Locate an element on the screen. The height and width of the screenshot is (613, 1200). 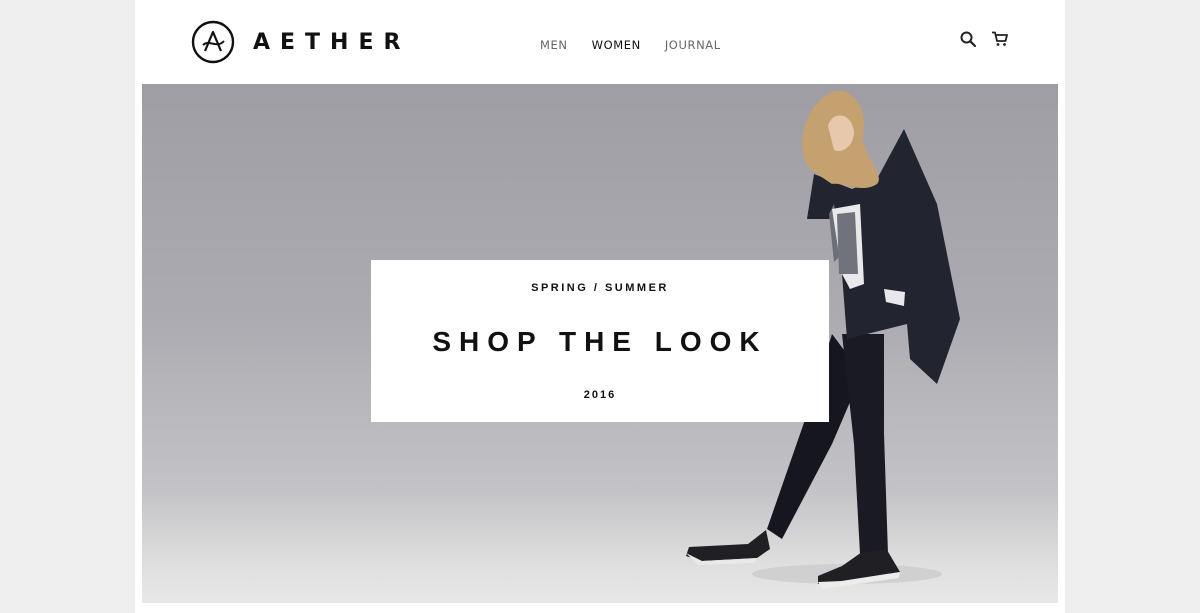
aether-a-mark-icon is located at coordinates (213, 42).